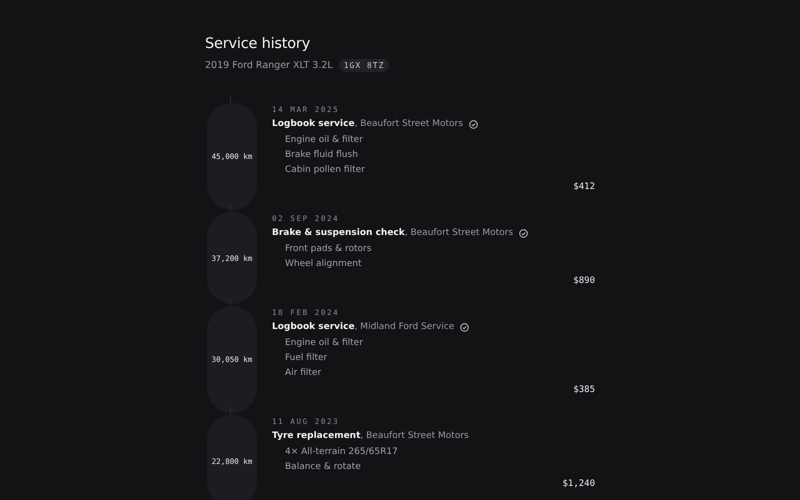 The height and width of the screenshot is (500, 800). What do you see at coordinates (269, 65) in the screenshot?
I see `vehicle-name: 2019 Ford Ranger XLT 3.2L` at bounding box center [269, 65].